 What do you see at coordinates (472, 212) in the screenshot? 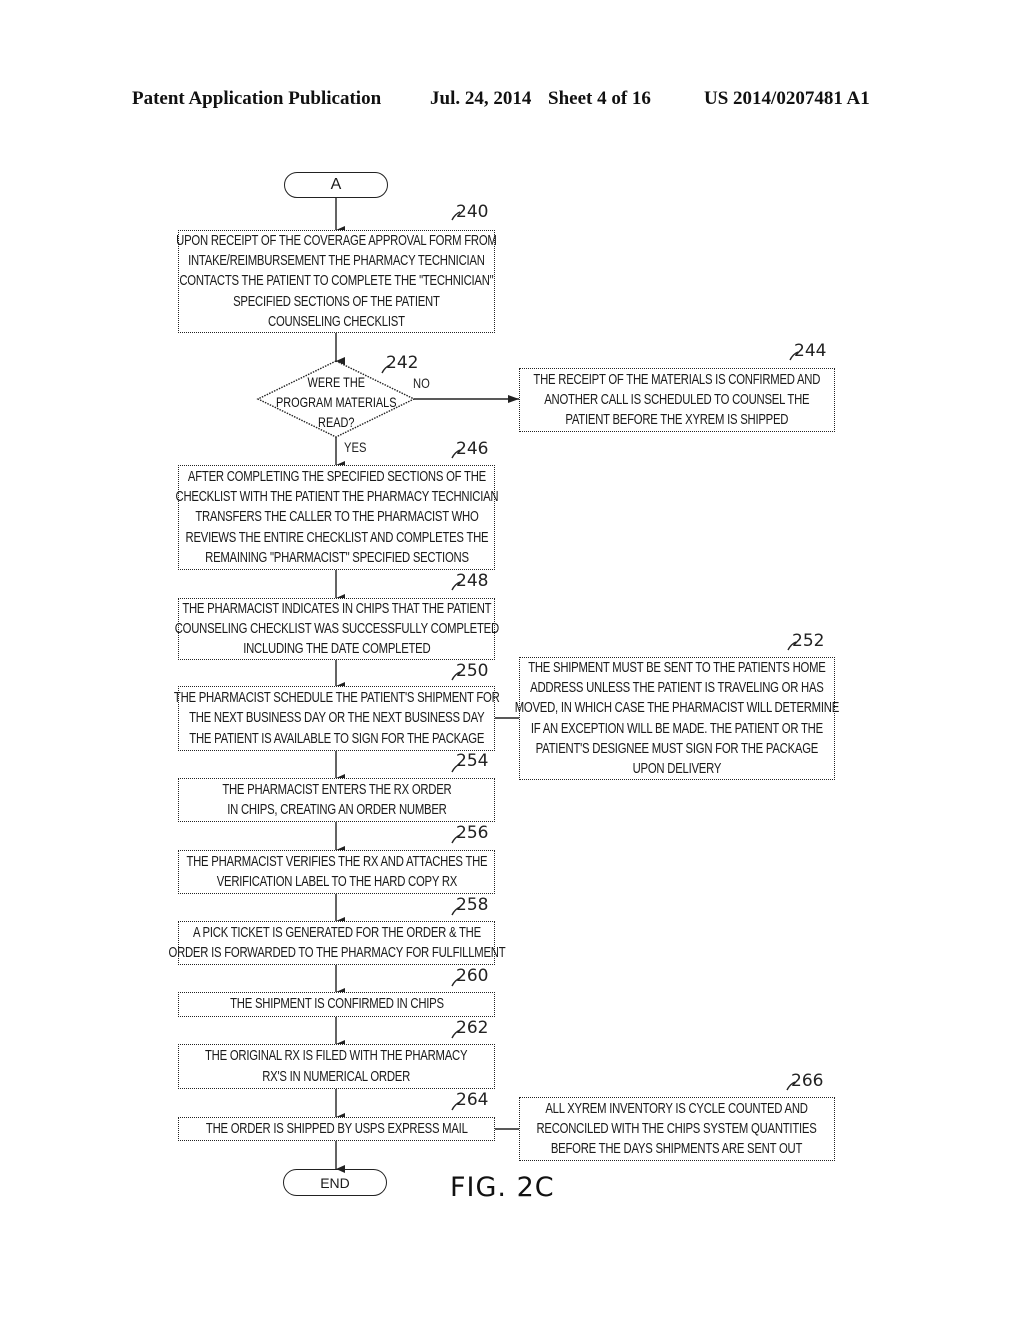
I see `ref-240: 240` at bounding box center [472, 212].